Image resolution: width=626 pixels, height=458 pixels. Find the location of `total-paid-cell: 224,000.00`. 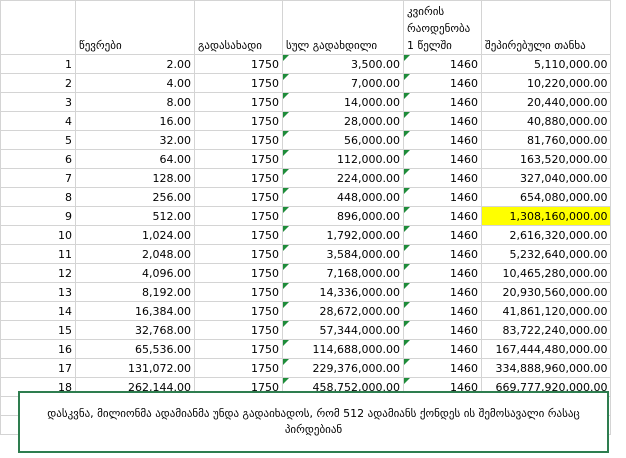

total-paid-cell: 224,000.00 is located at coordinates (343, 178).